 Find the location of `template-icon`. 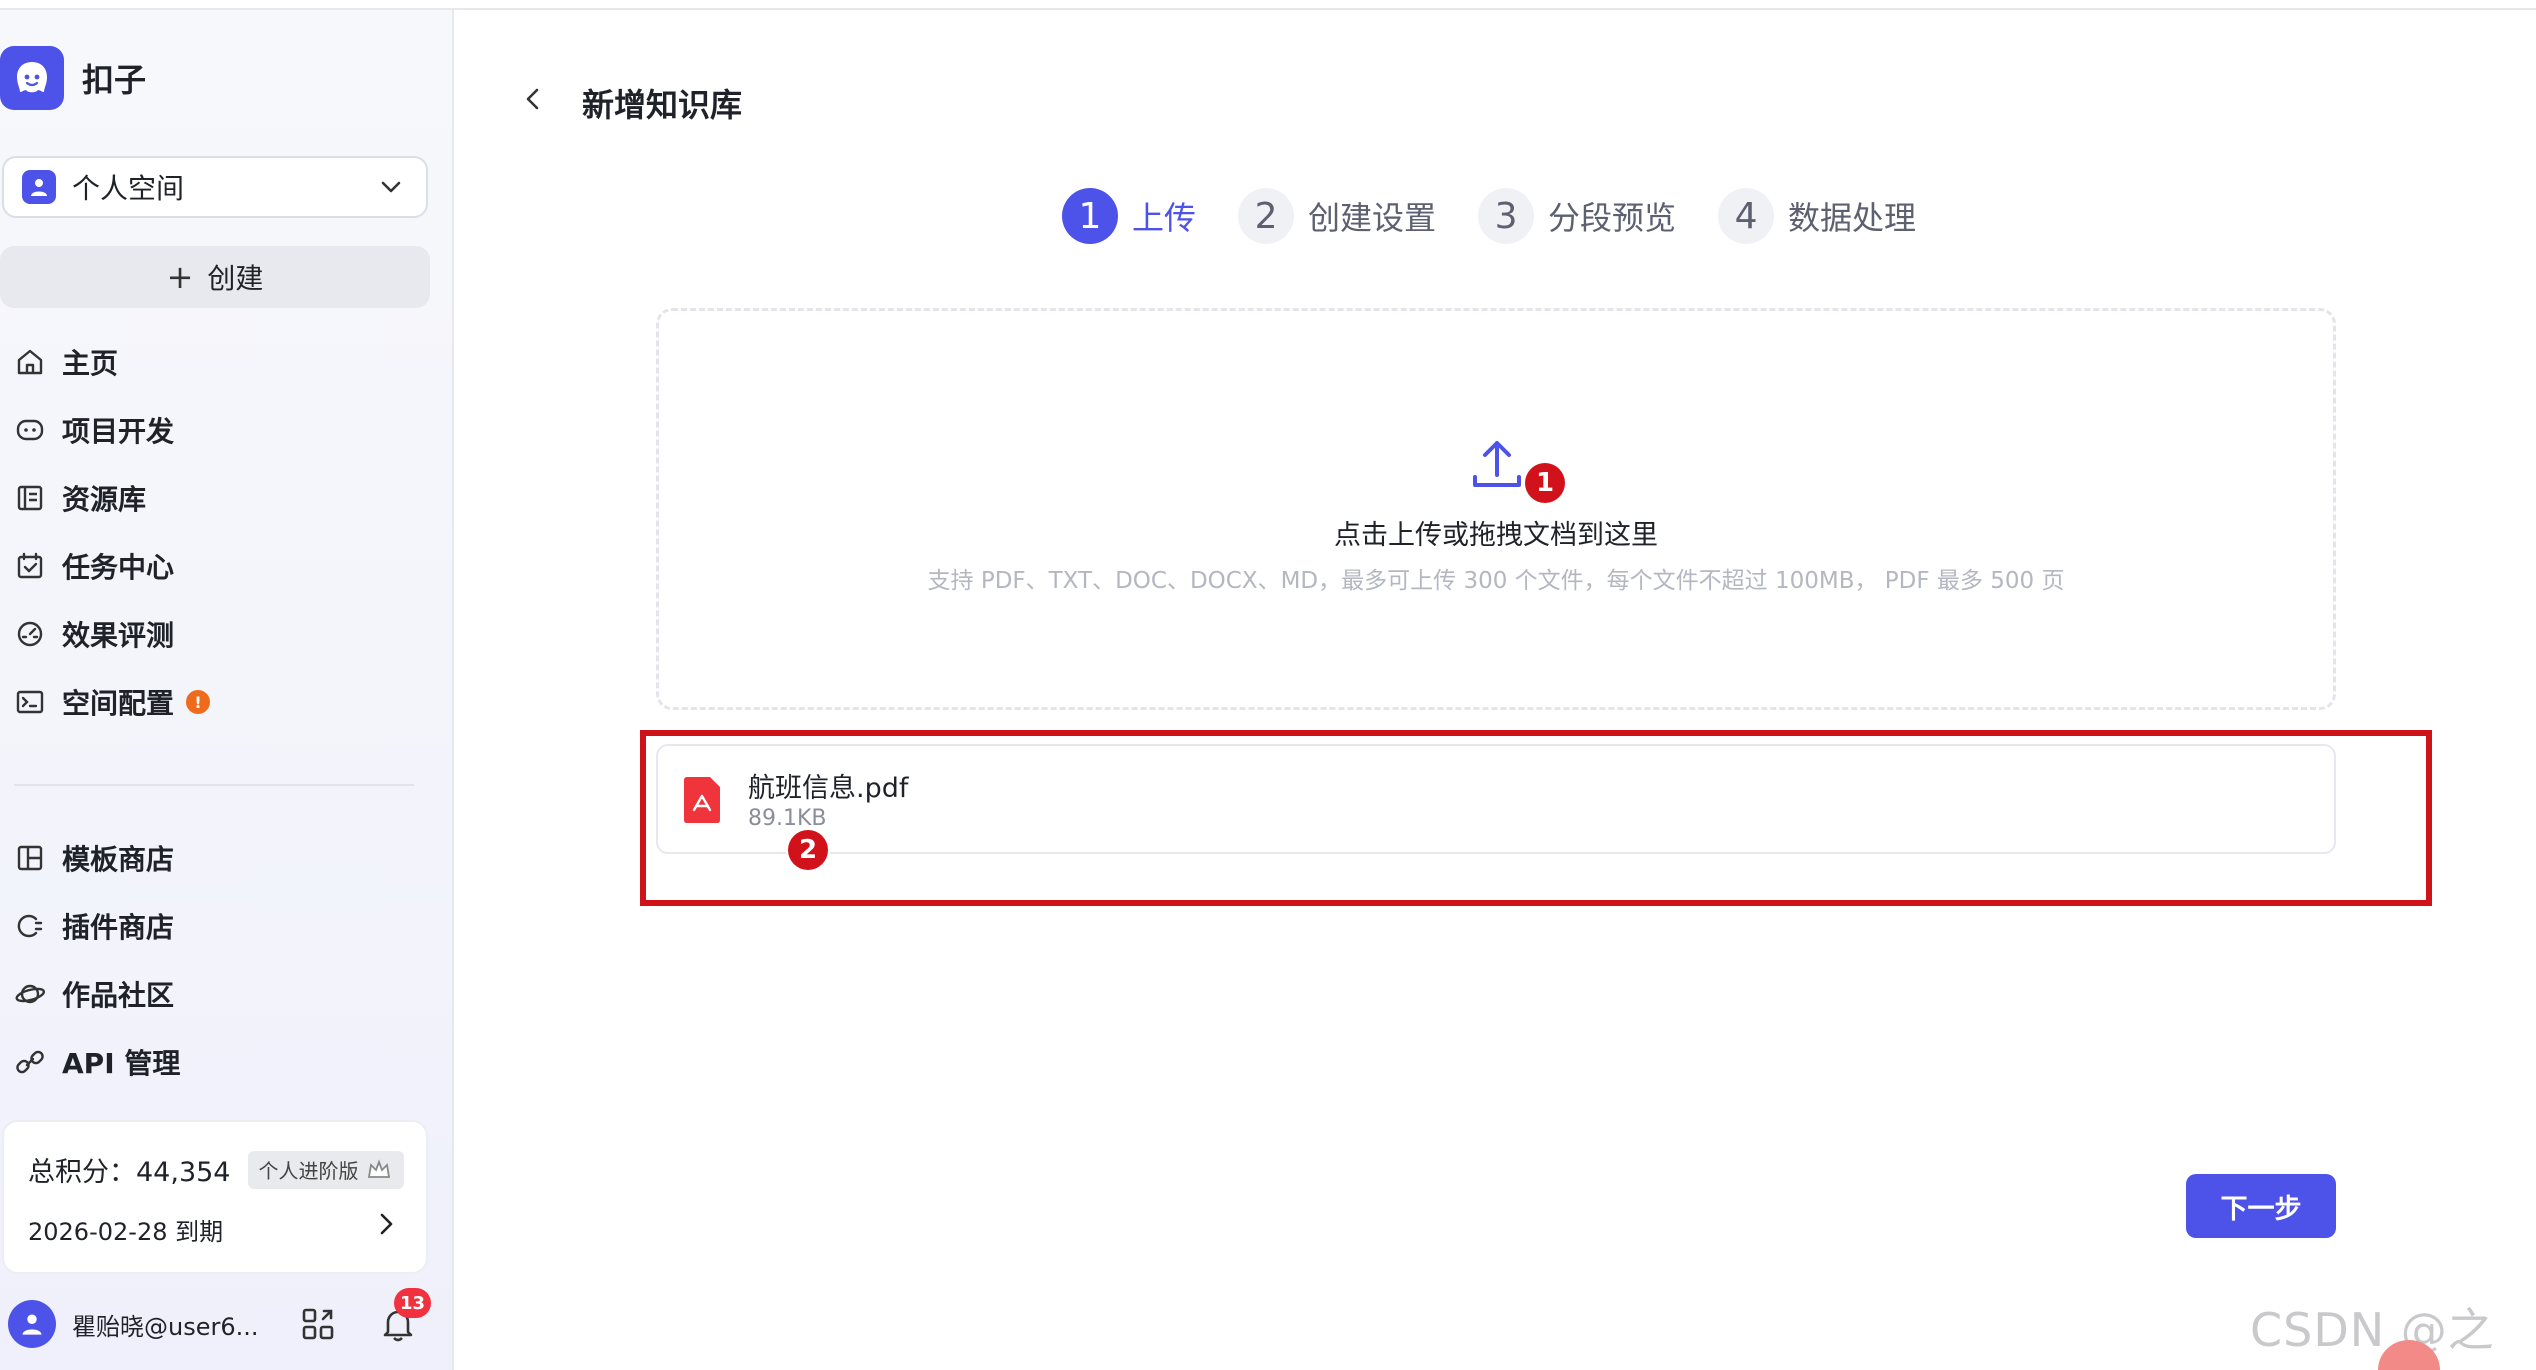

template-icon is located at coordinates (30, 858).